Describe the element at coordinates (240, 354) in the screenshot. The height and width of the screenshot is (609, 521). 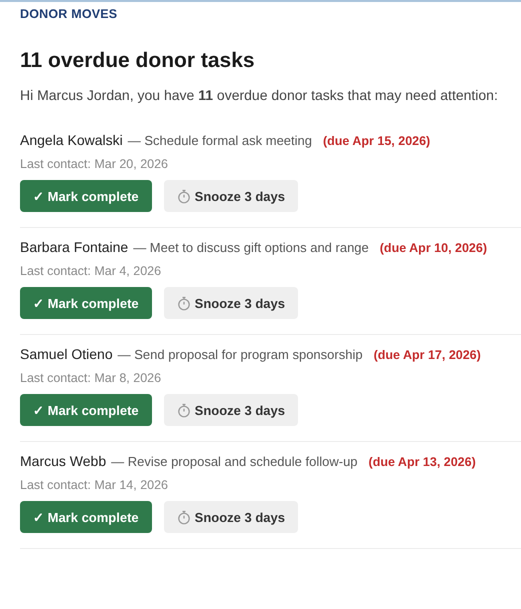
I see `task-description: — Send proposal for program sponsorship` at that location.